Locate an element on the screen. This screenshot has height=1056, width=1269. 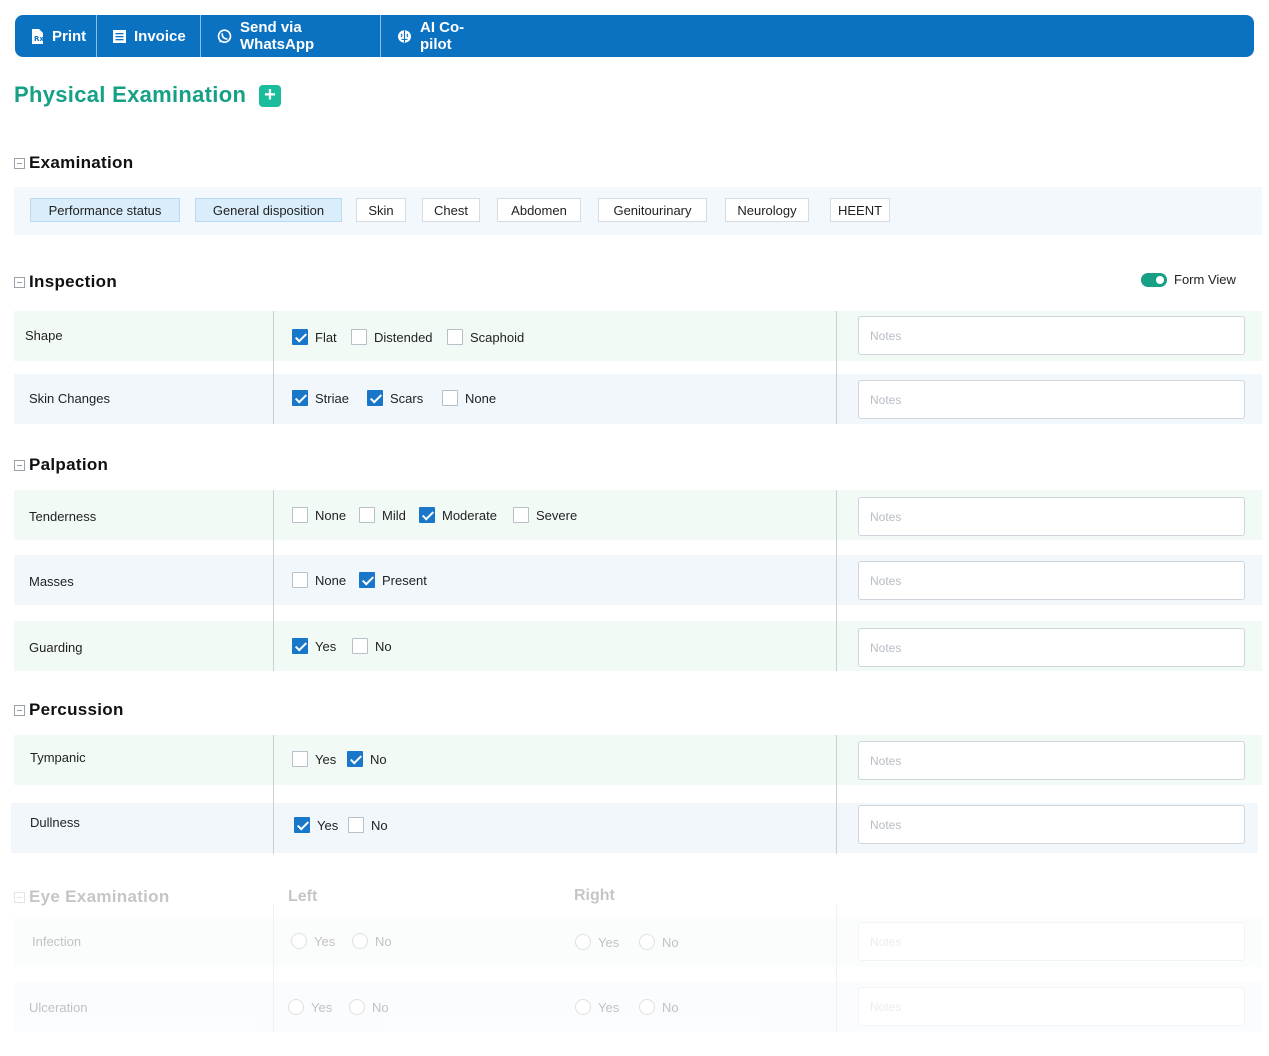
notes-input-ulceration is located at coordinates (1051, 1006).